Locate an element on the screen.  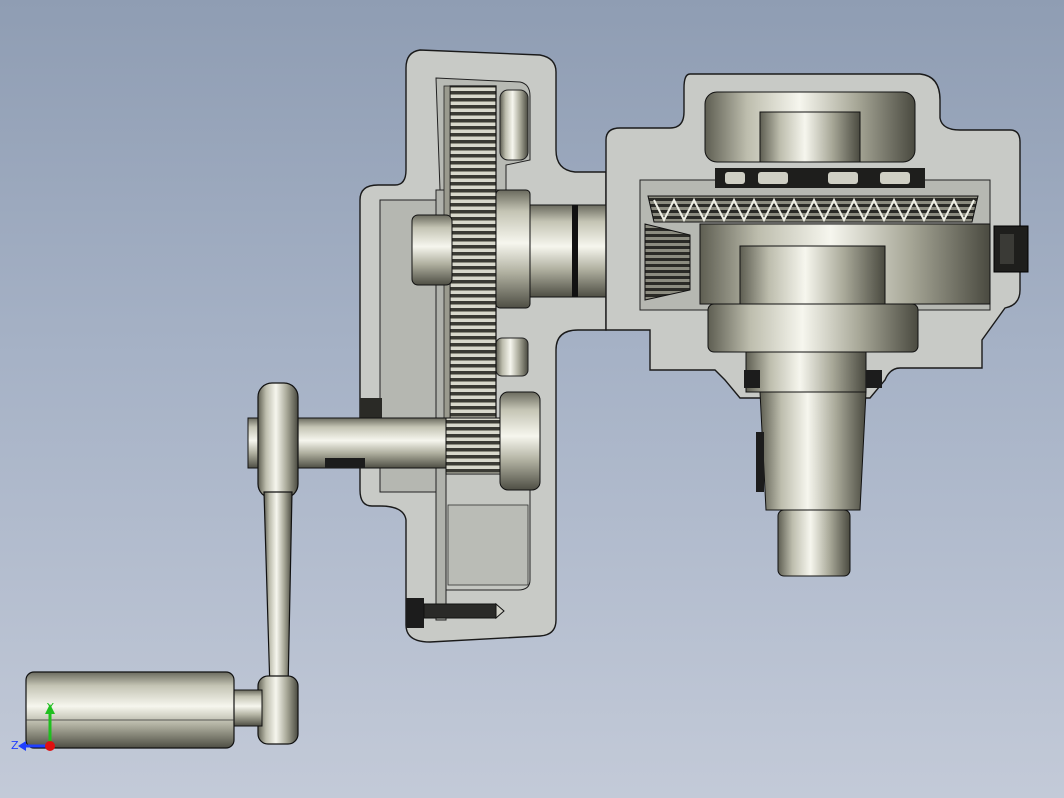
bevel-pinion is located at coordinates (667, 262).